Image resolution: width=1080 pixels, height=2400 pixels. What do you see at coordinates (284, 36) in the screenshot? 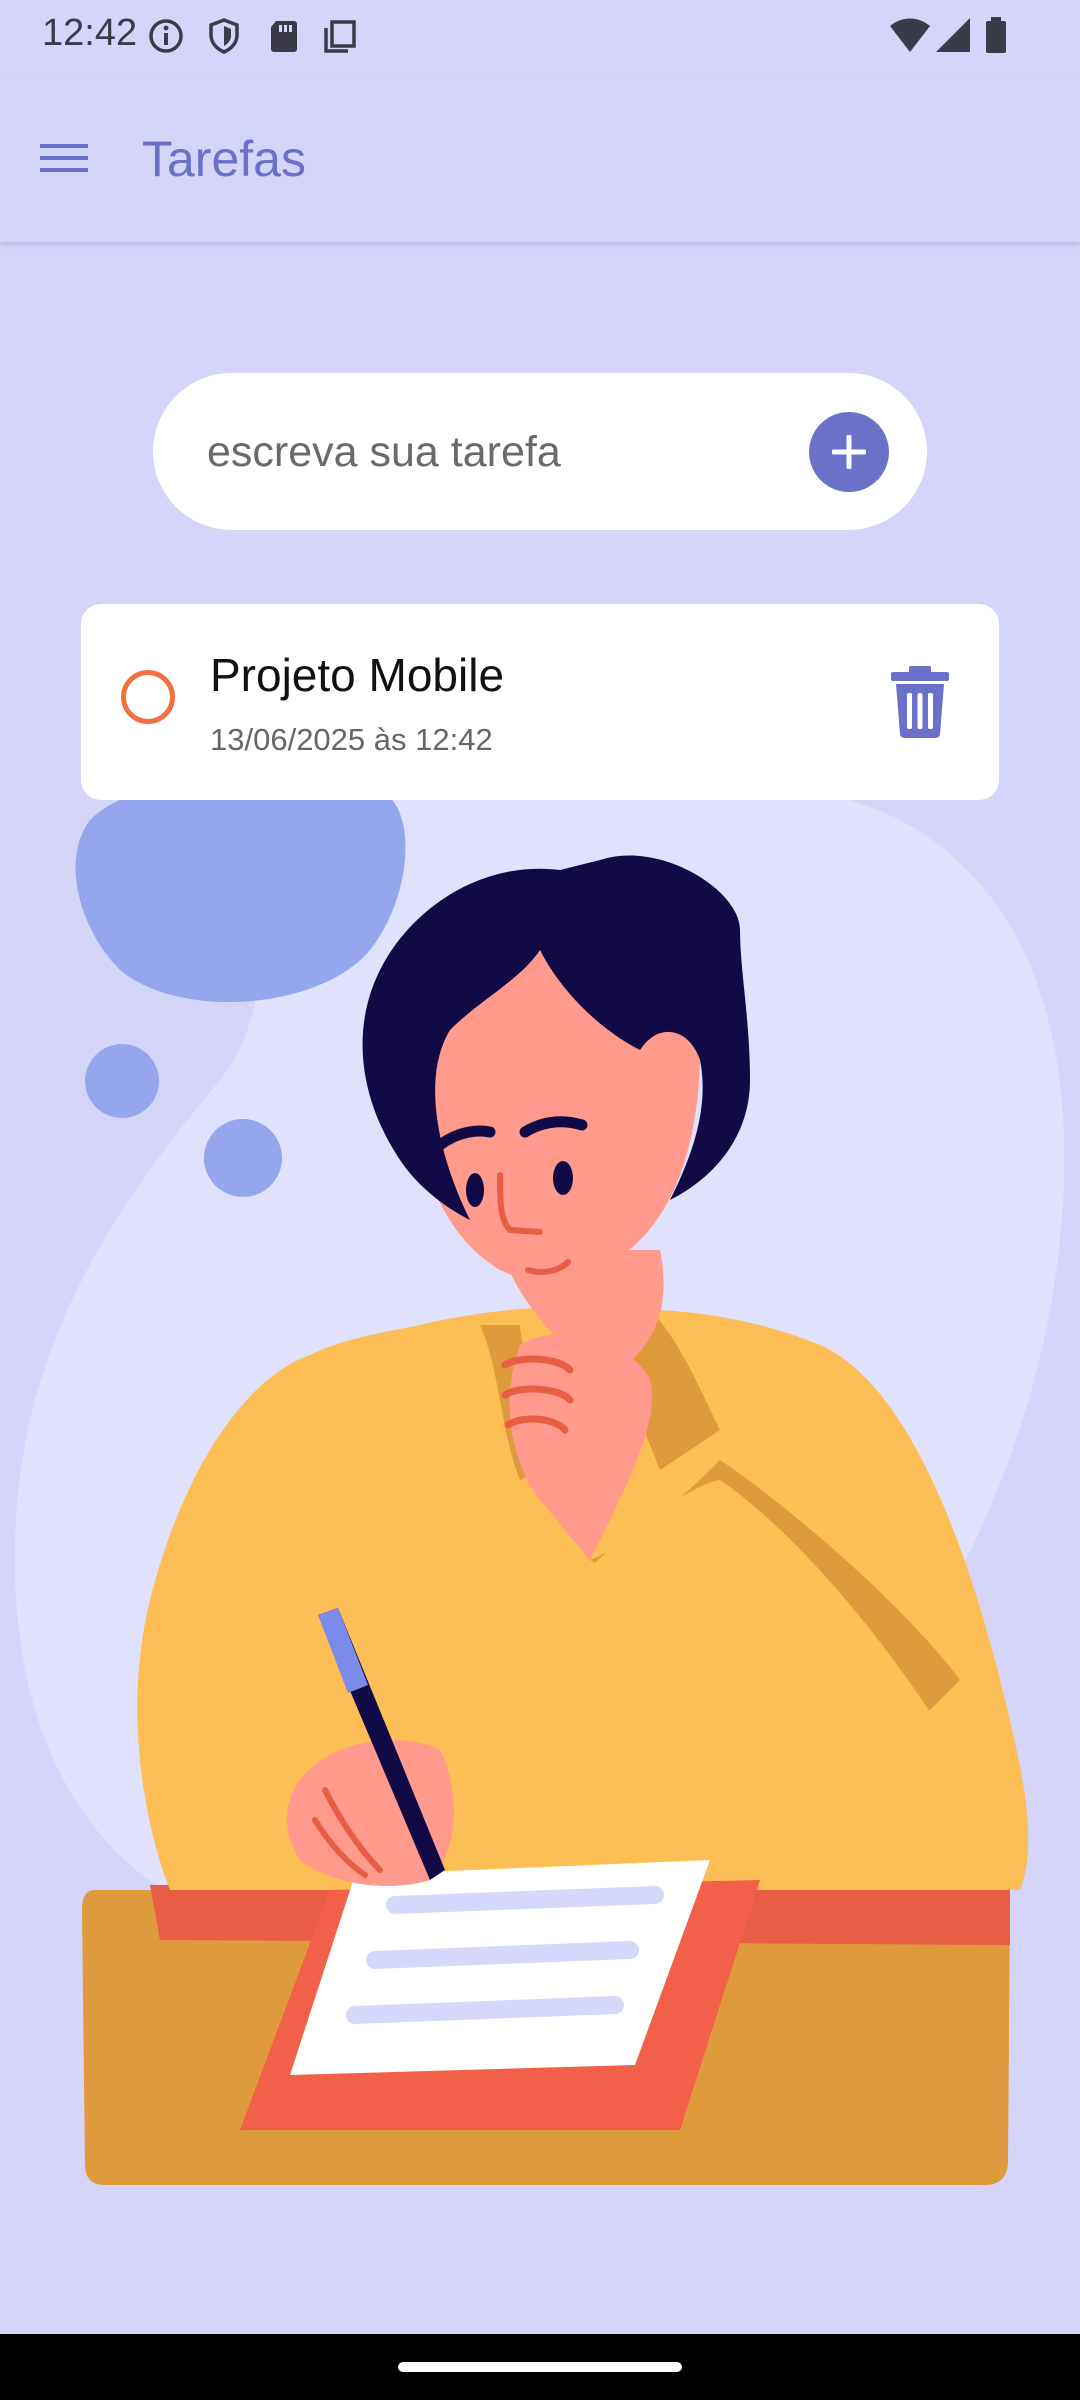
I see `sd-card-icon` at bounding box center [284, 36].